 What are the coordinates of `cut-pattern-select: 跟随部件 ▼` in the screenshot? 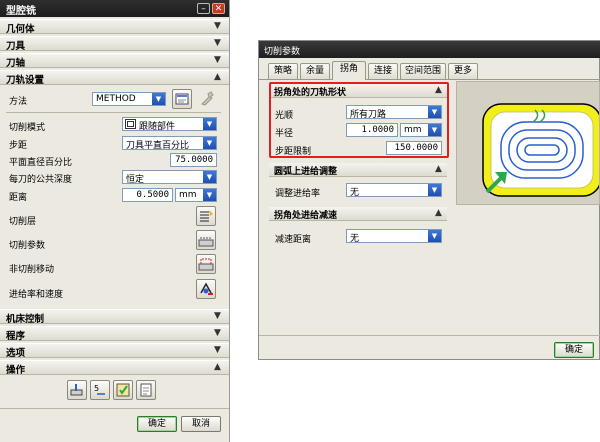 It's located at (169, 124).